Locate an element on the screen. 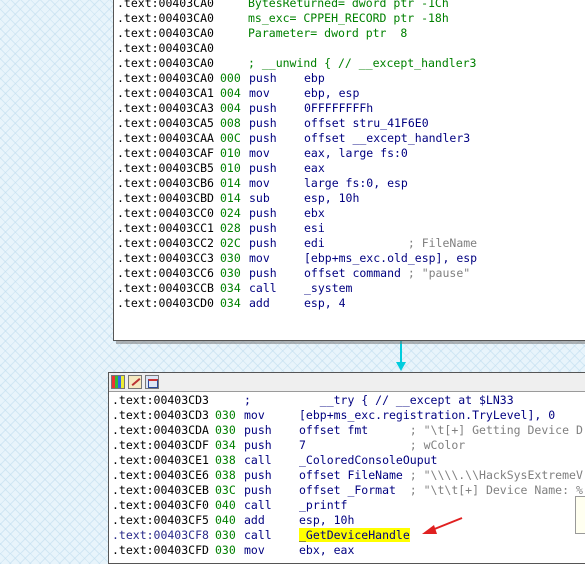  operands: offset _Format is located at coordinates (347, 490).